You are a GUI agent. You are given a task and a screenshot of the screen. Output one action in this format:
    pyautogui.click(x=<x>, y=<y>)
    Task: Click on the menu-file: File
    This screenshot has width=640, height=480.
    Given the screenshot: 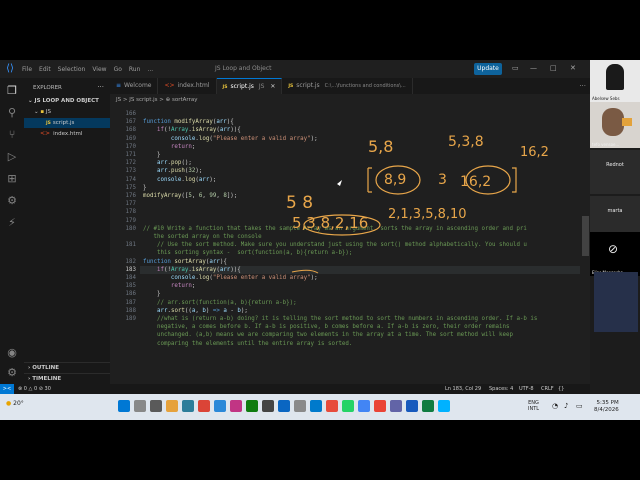 What is the action you would take?
    pyautogui.click(x=27, y=69)
    